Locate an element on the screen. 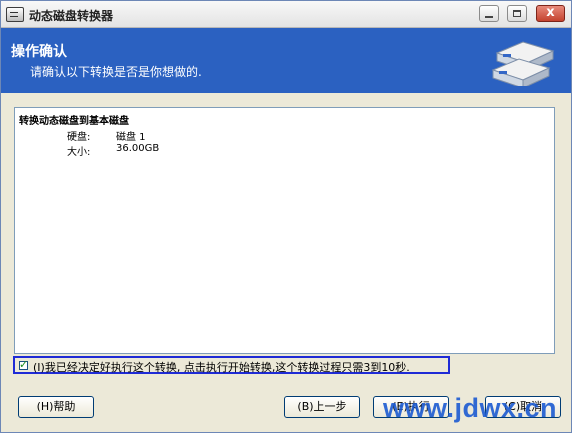 The image size is (572, 433). window-title: 动态磁盘转换器 is located at coordinates (71, 16).